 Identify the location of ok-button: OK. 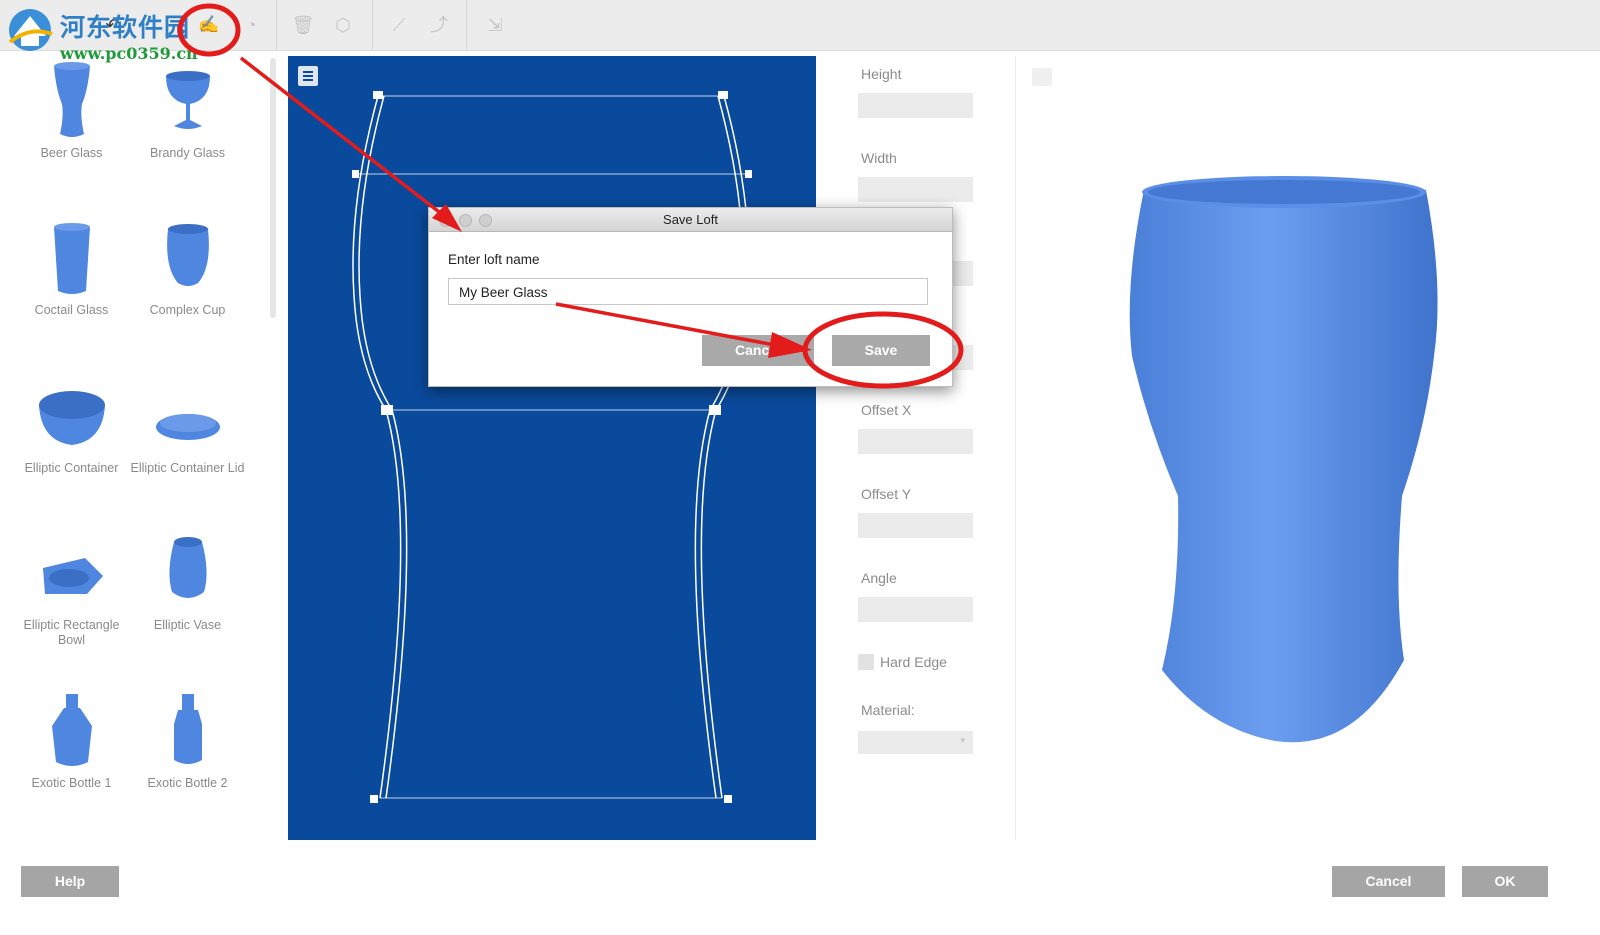
(1505, 881).